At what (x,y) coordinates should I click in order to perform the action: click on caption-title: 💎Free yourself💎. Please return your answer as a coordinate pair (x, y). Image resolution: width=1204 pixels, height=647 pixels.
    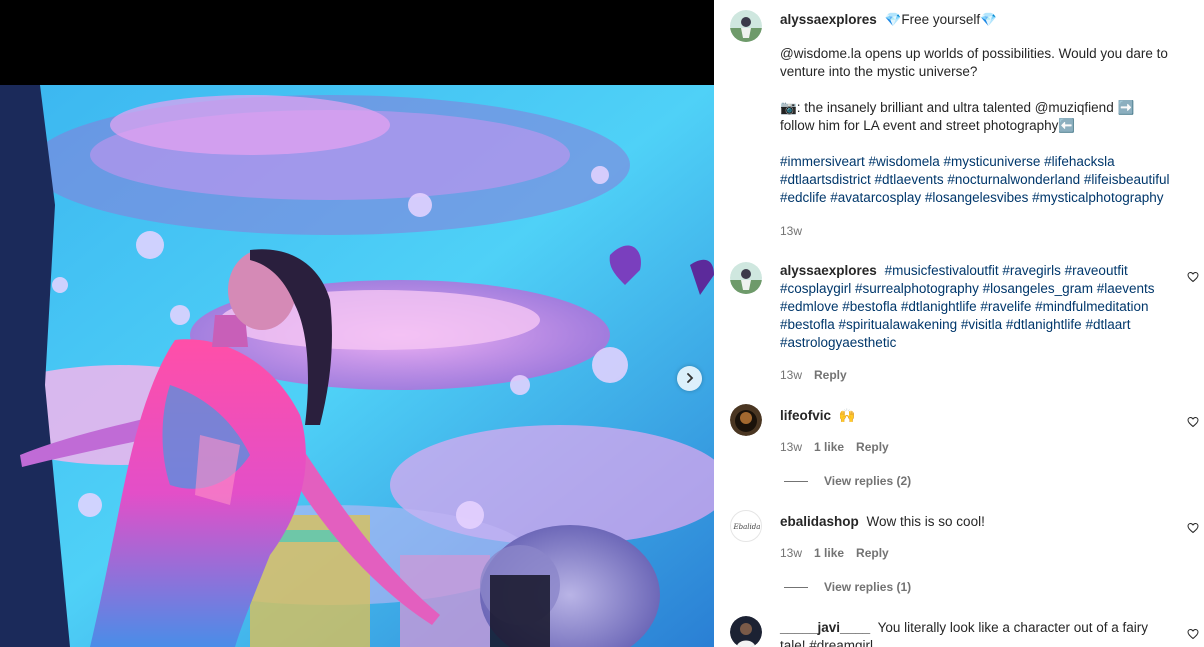
    Looking at the image, I should click on (940, 19).